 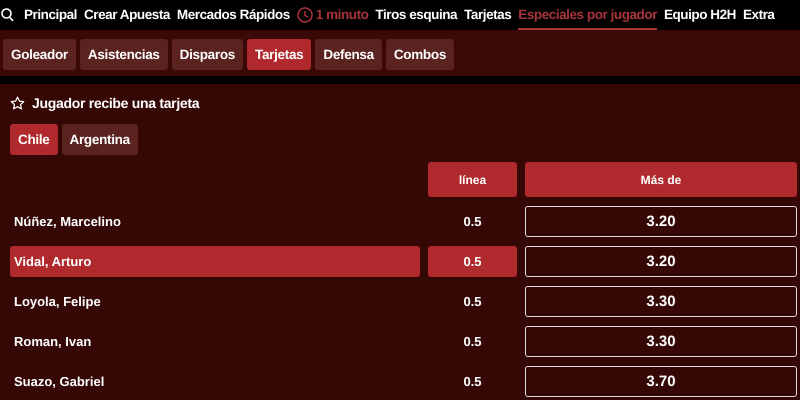 I want to click on column-header: Más de, so click(x=661, y=179).